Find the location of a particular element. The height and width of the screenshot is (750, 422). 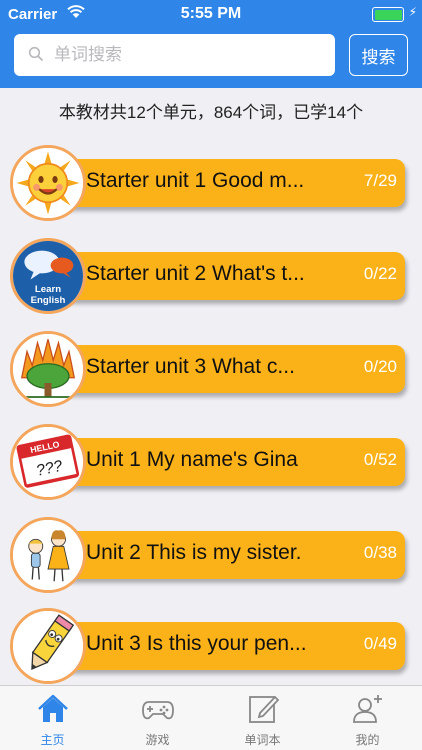

unit-bar: Starter unit 3 What c... 0/20 is located at coordinates (230, 369).